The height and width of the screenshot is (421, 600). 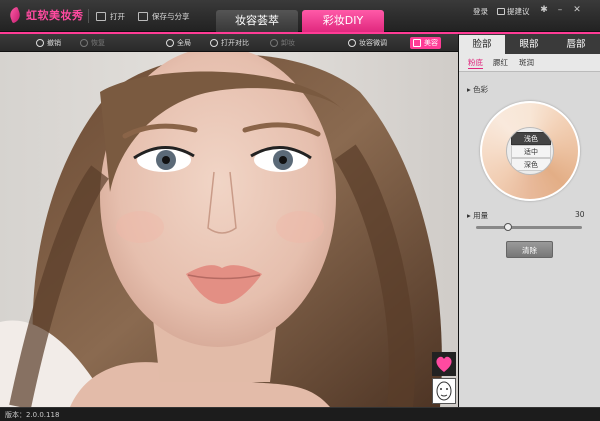 I want to click on status-bar: 版本：2.0.0.118, so click(x=300, y=414).